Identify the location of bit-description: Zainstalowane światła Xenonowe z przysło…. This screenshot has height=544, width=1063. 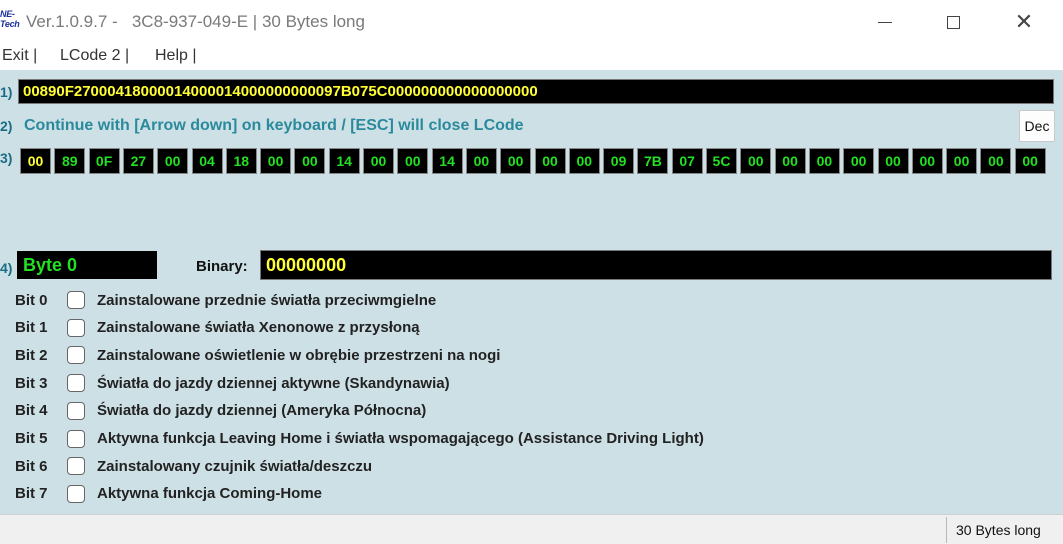
(258, 328).